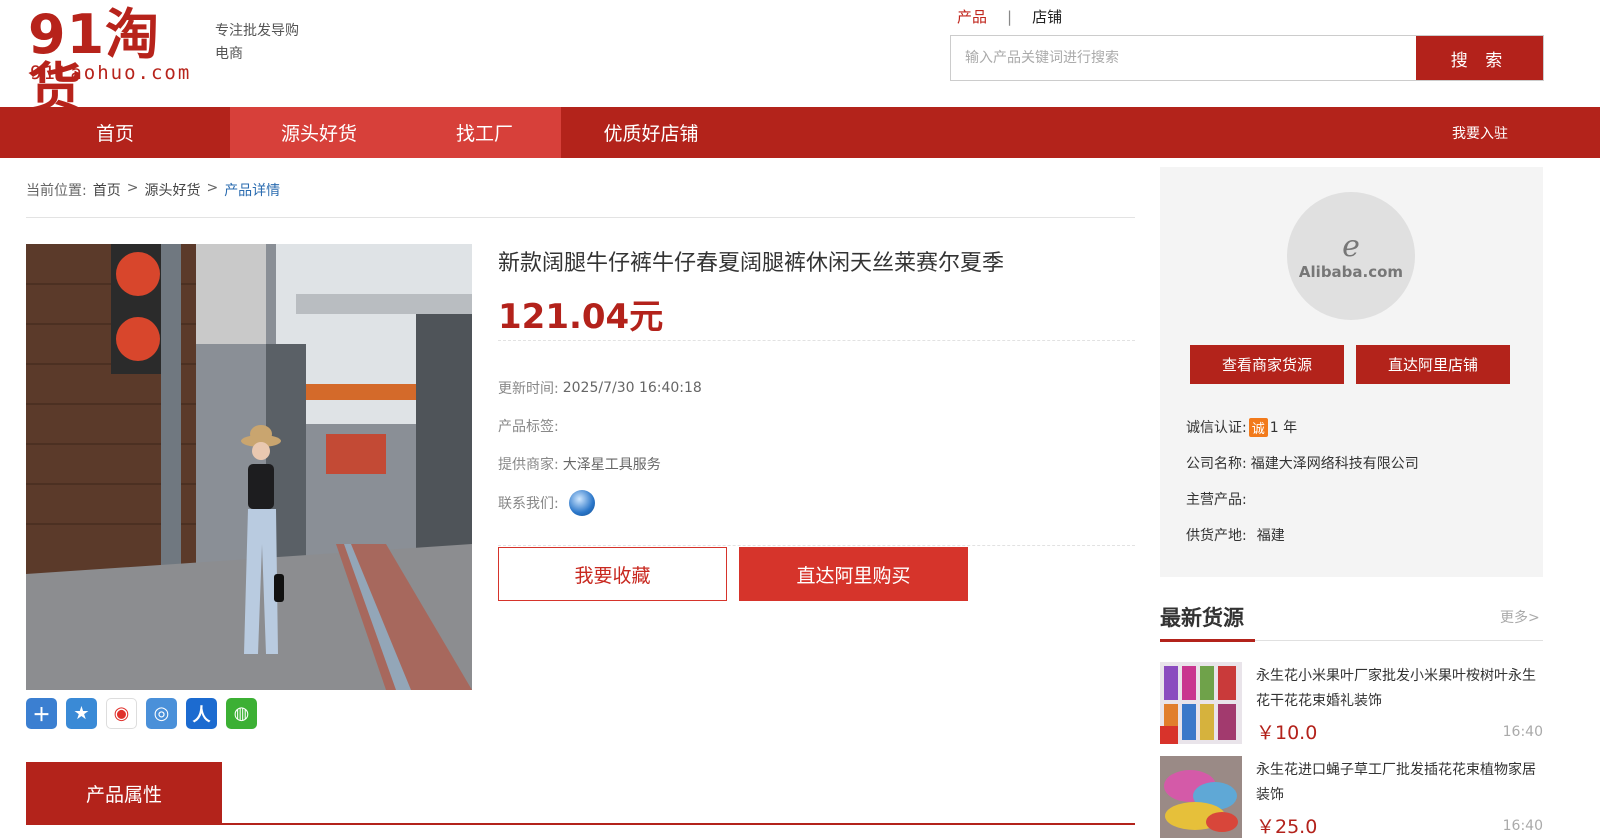 The image size is (1600, 840). I want to click on site-logo: 91淘货 91taohuo.com, so click(115, 62).